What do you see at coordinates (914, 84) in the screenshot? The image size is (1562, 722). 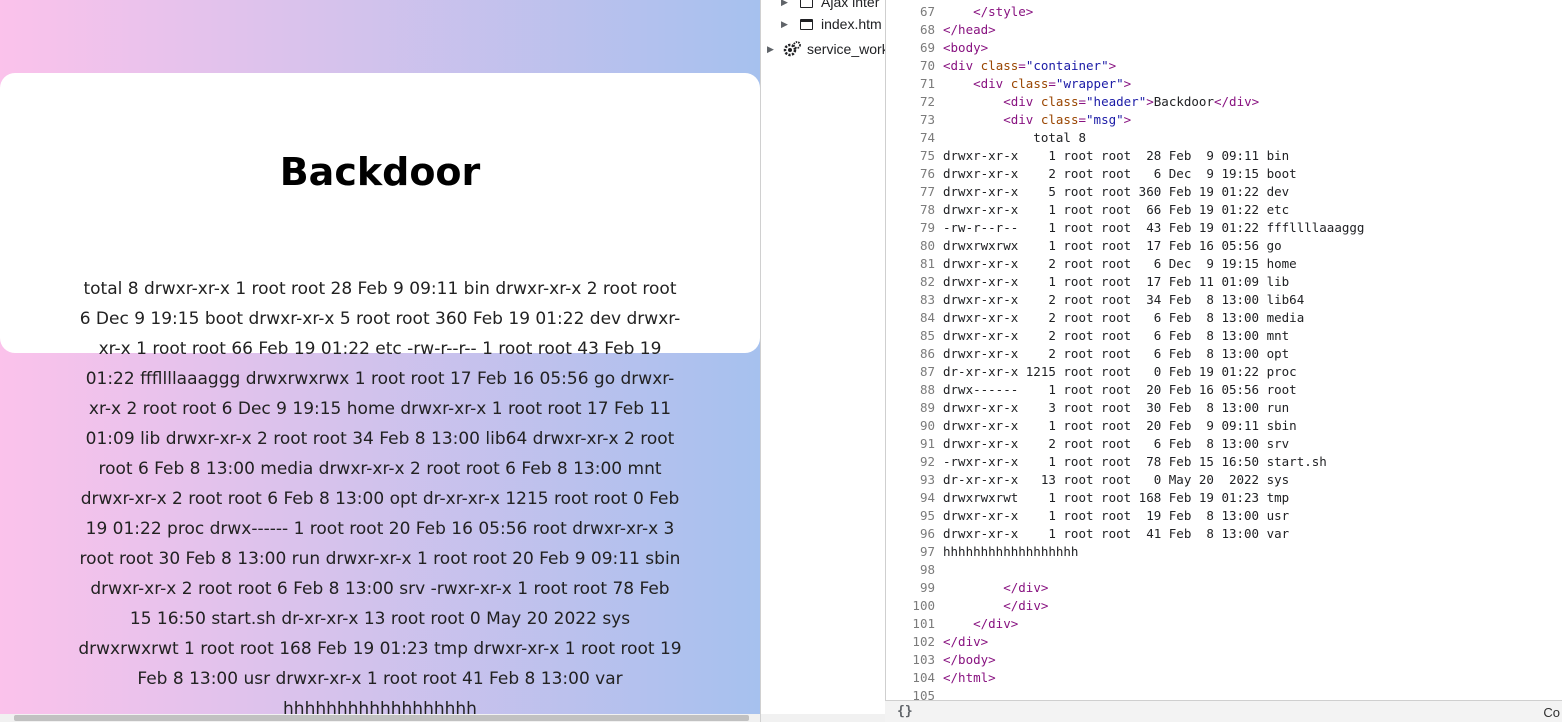 I see `line-number: 71` at bounding box center [914, 84].